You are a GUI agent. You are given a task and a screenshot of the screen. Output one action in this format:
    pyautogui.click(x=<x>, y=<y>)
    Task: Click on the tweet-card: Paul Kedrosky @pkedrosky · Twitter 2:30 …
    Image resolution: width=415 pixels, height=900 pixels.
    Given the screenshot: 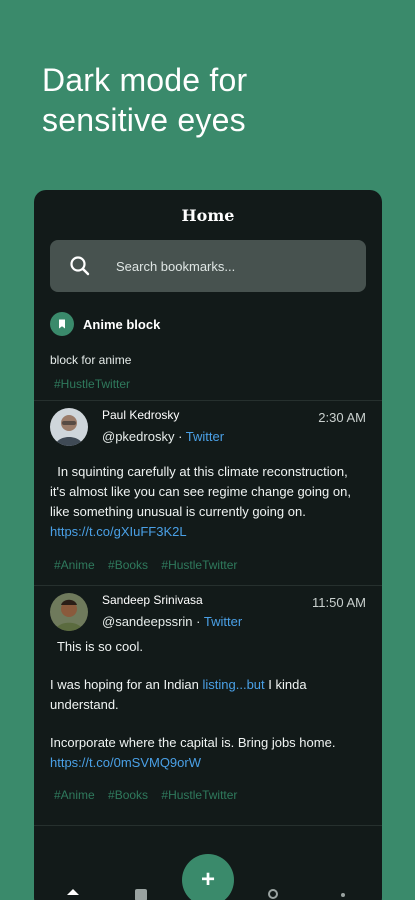 What is the action you would take?
    pyautogui.click(x=208, y=494)
    